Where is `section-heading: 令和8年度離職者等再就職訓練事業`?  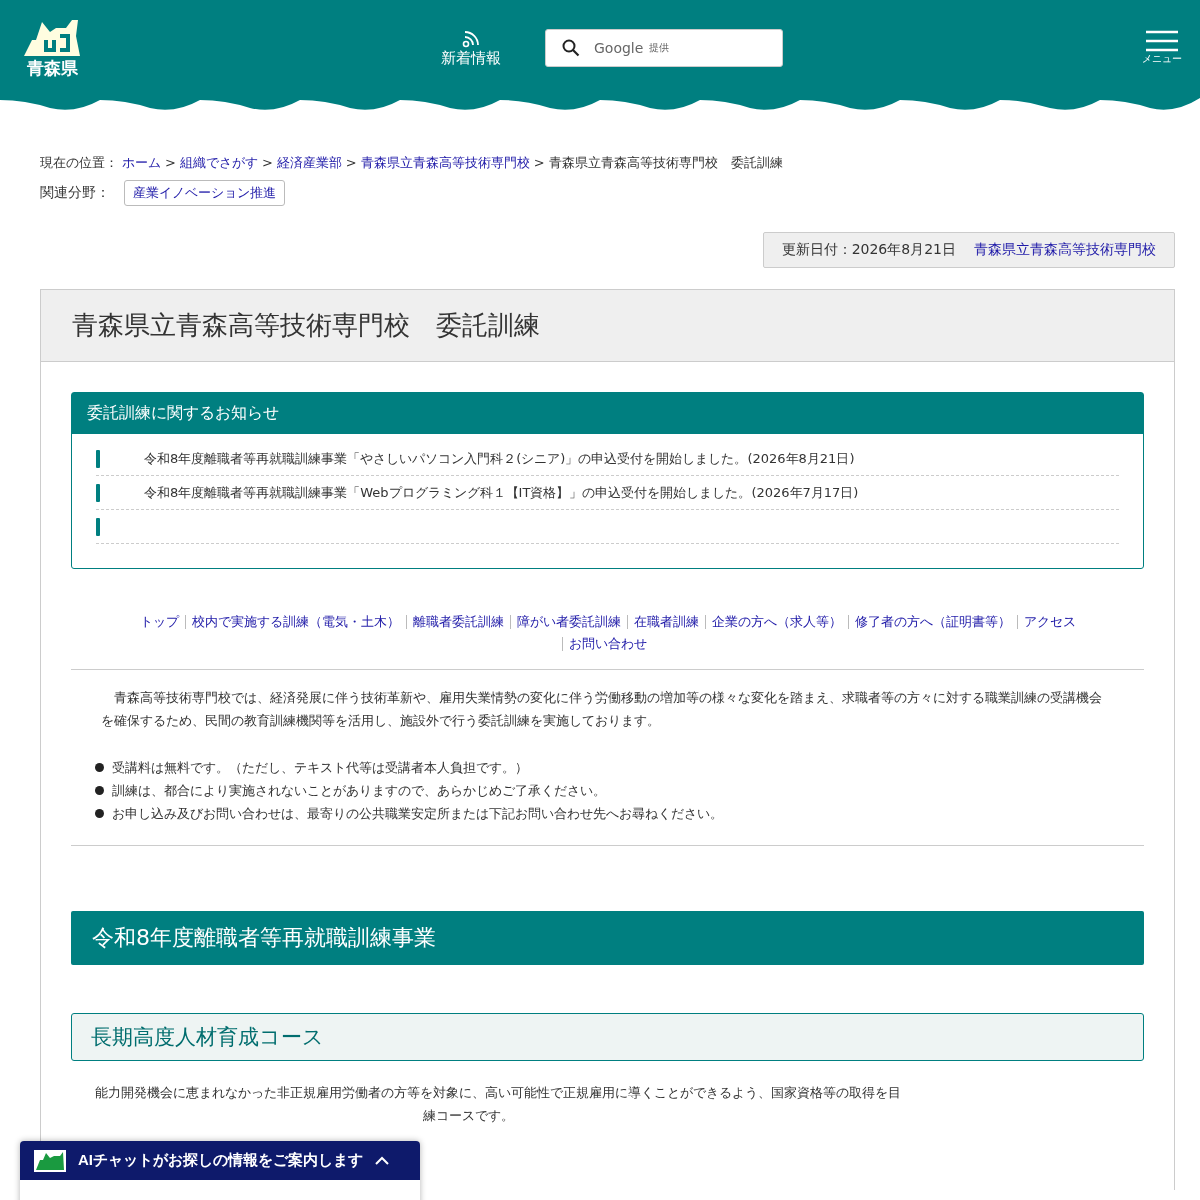
section-heading: 令和8年度離職者等再就職訓練事業 is located at coordinates (607, 938).